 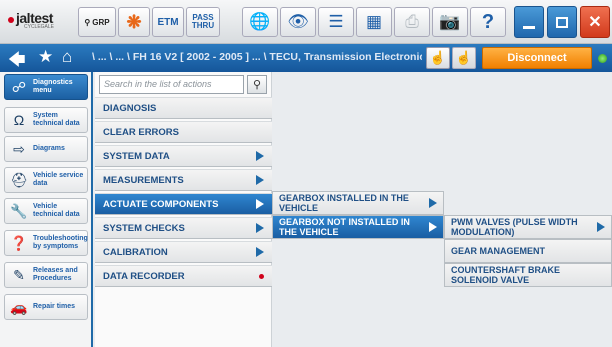 I want to click on window-controls: ✕, so click(x=576, y=22).